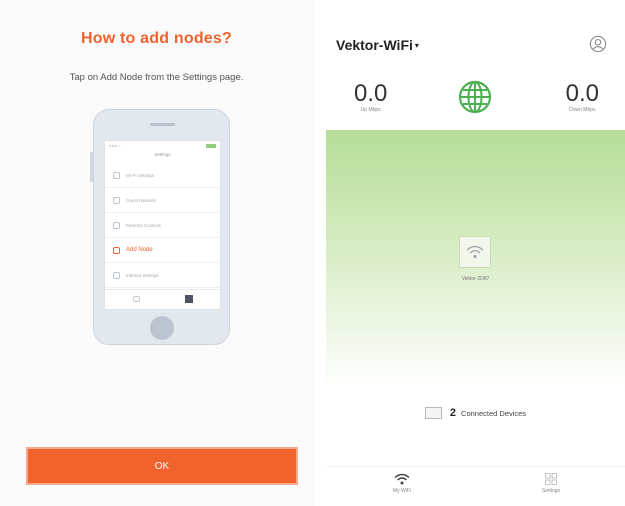  What do you see at coordinates (162, 275) in the screenshot?
I see `phone-settings-item: Internet Settings` at bounding box center [162, 275].